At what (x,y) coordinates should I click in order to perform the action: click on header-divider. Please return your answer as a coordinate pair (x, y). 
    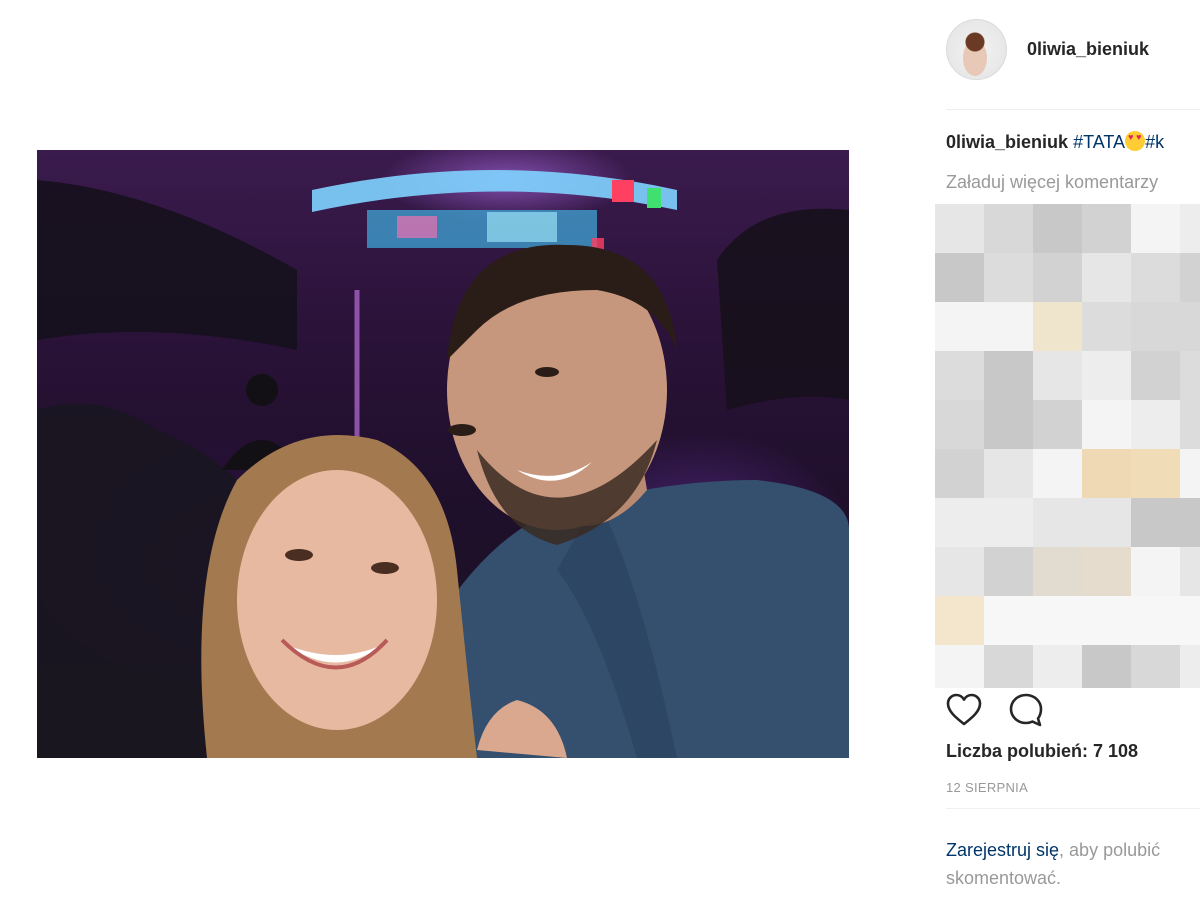
    Looking at the image, I should click on (1073, 109).